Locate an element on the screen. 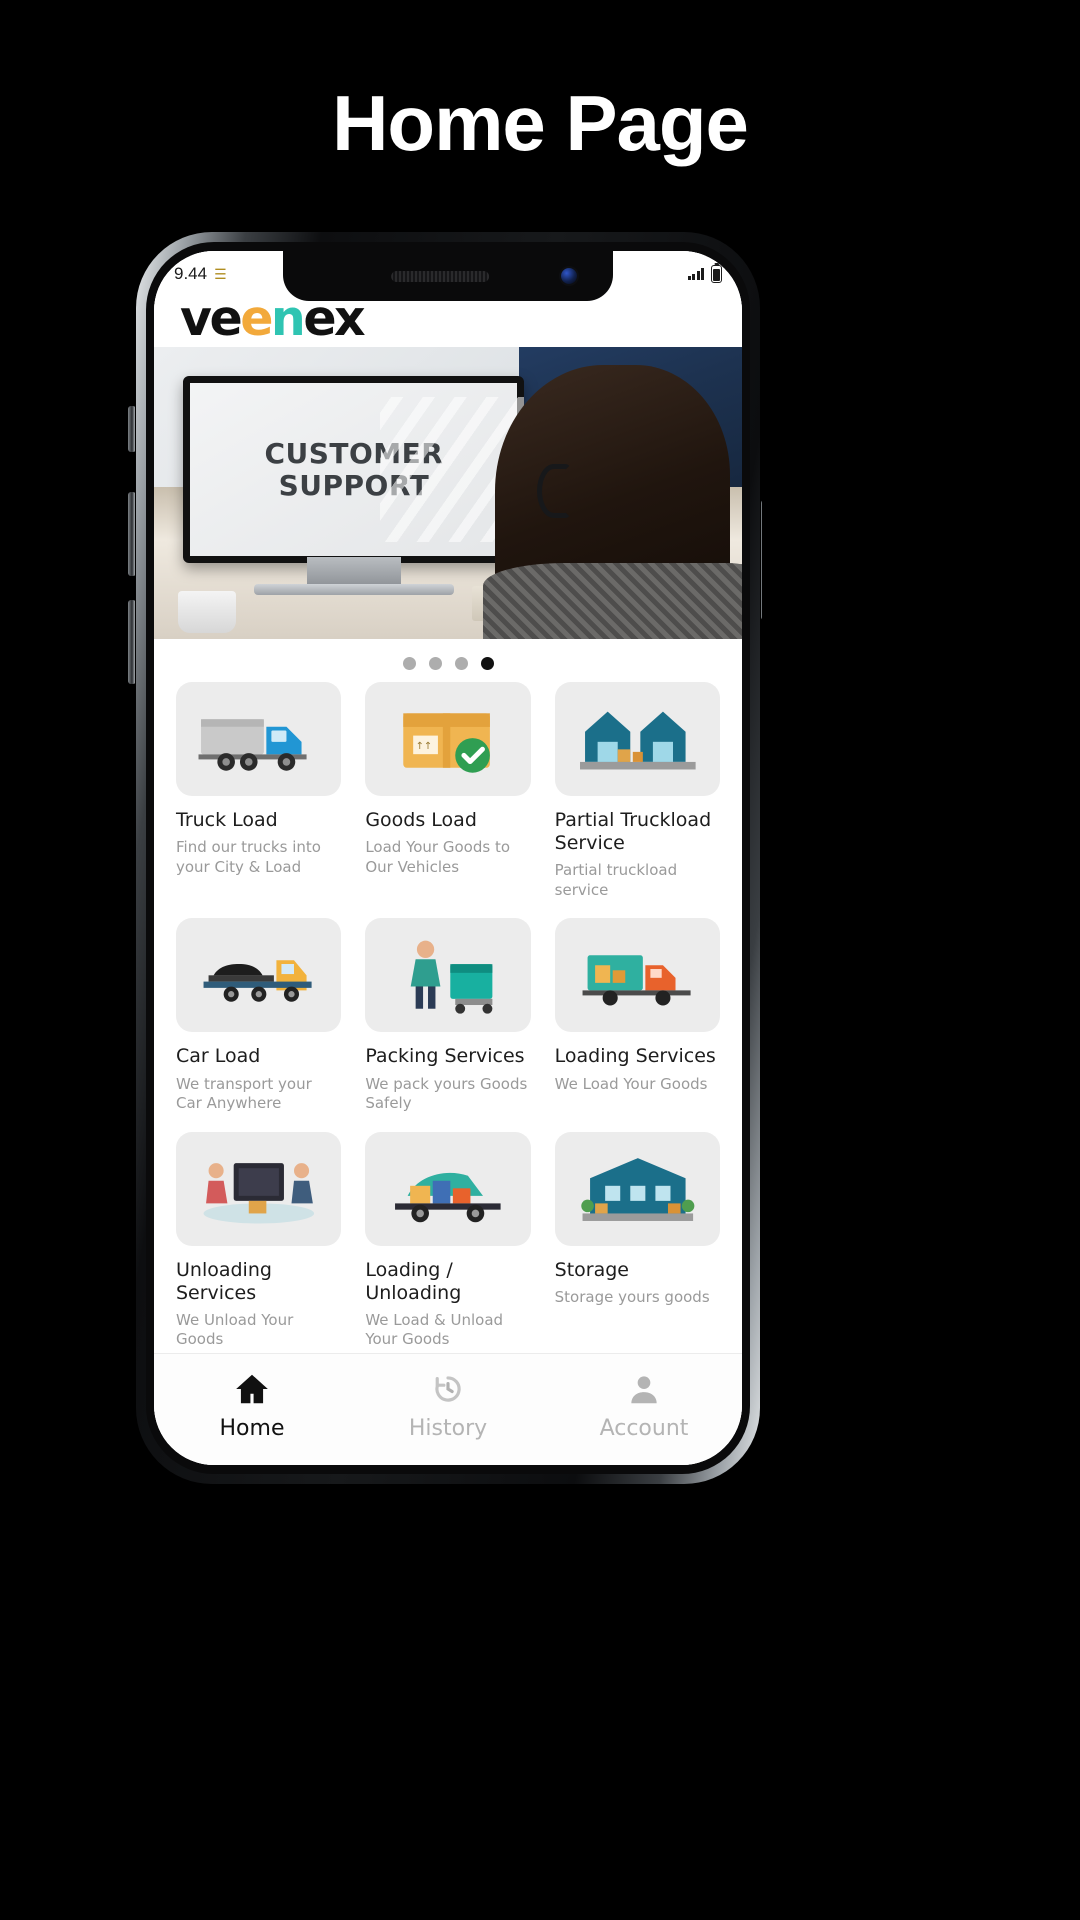  status-time: 9.44 is located at coordinates (191, 273).